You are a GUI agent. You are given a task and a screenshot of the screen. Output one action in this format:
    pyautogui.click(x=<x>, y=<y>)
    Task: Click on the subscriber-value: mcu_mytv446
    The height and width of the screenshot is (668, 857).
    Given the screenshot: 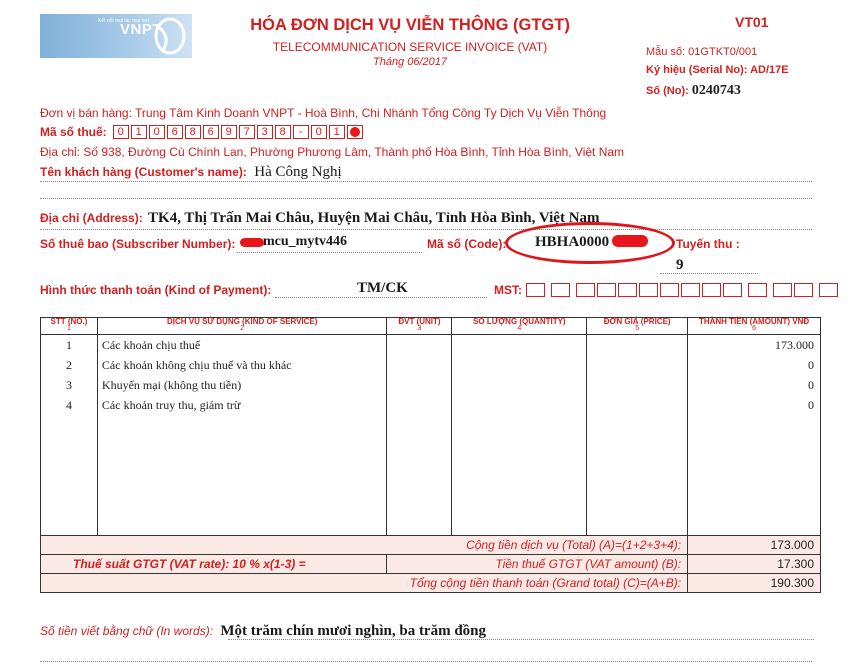 What is the action you would take?
    pyautogui.click(x=305, y=241)
    